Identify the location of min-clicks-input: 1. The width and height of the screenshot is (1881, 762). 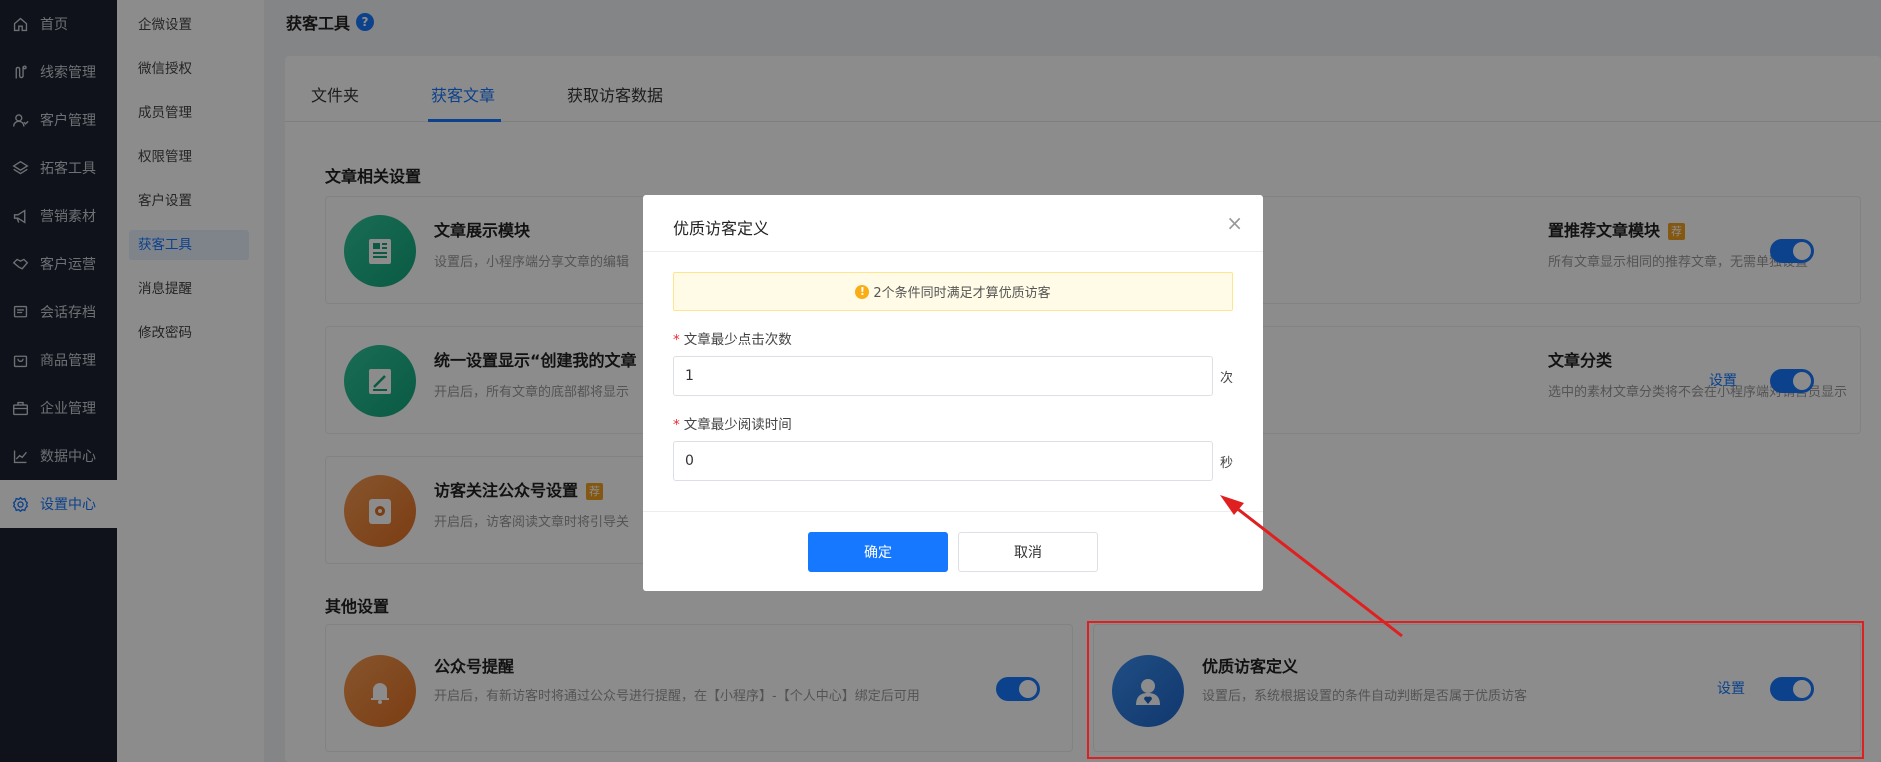
(943, 376).